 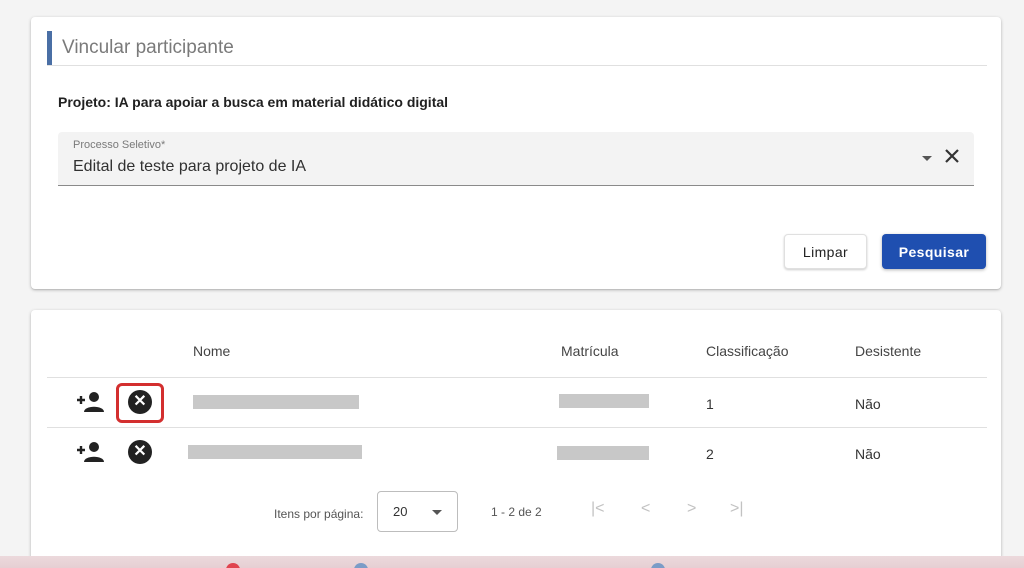 What do you see at coordinates (691, 509) in the screenshot?
I see `next-page-icon: >` at bounding box center [691, 509].